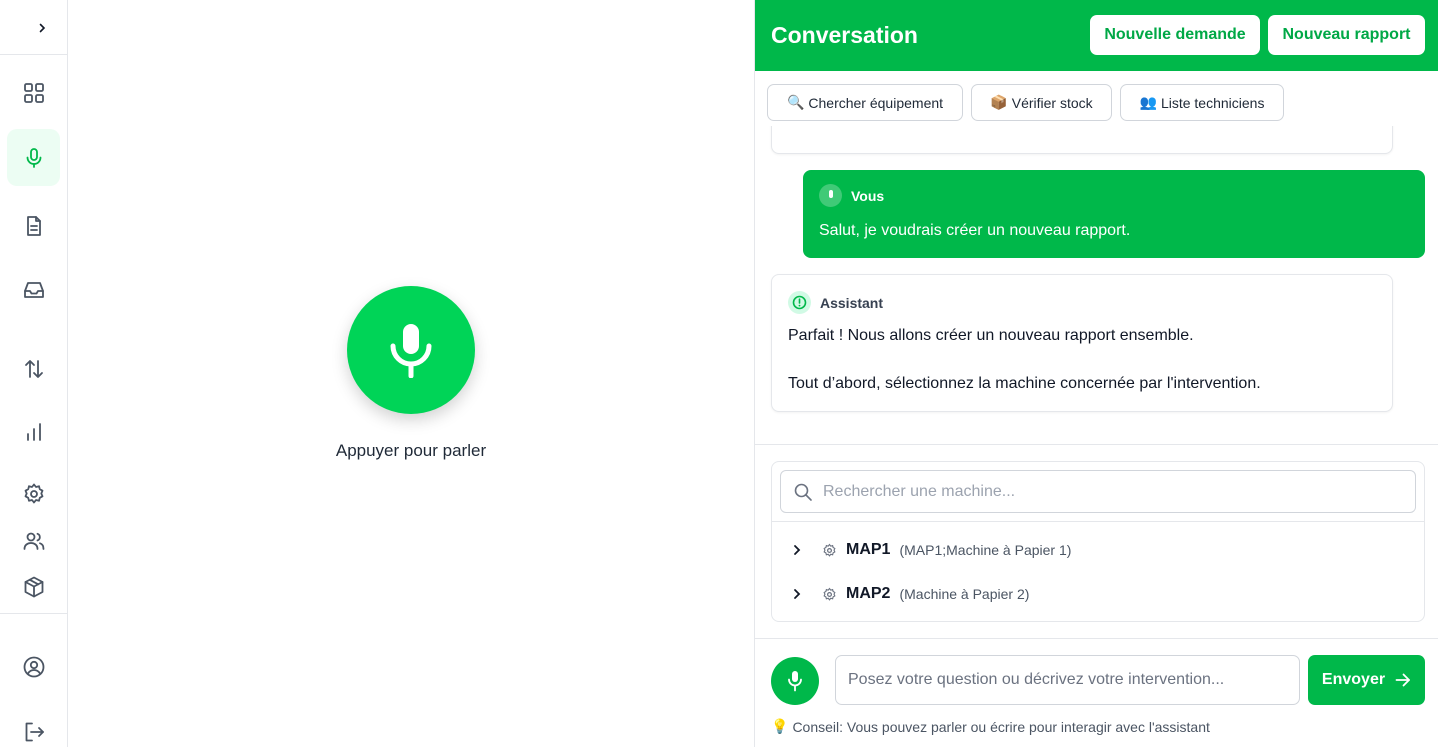 This screenshot has height=747, width=1438. What do you see at coordinates (868, 195) in the screenshot?
I see `author-name: Vous` at bounding box center [868, 195].